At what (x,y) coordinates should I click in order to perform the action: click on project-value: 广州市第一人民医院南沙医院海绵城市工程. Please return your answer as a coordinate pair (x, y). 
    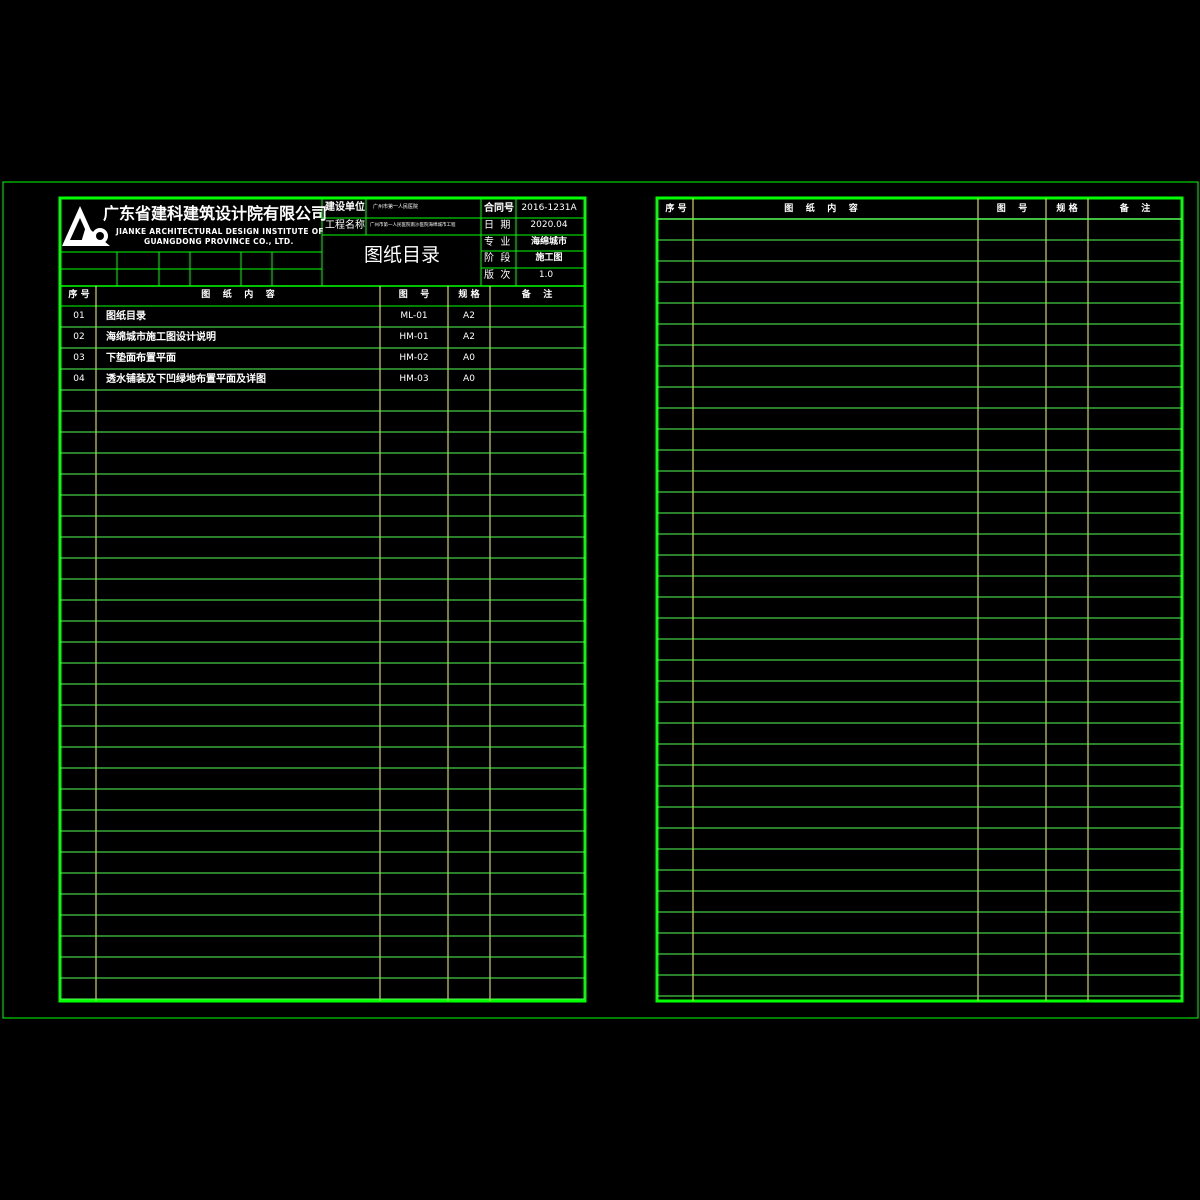
    Looking at the image, I should click on (413, 225).